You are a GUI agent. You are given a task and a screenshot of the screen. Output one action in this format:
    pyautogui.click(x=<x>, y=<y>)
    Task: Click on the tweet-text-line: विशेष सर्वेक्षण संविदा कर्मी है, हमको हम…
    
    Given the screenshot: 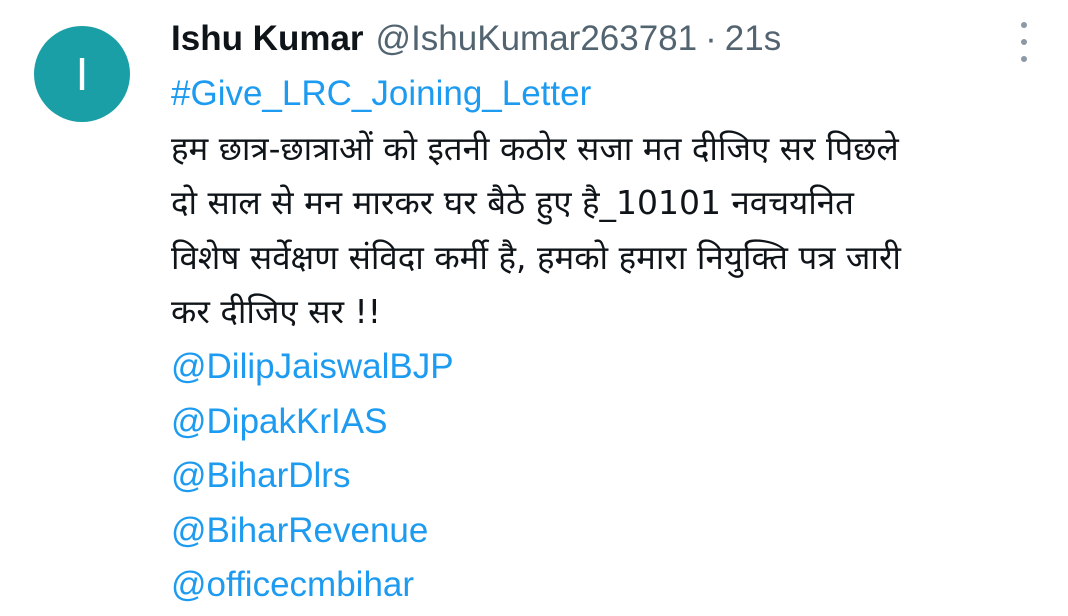 What is the action you would take?
    pyautogui.click(x=536, y=257)
    